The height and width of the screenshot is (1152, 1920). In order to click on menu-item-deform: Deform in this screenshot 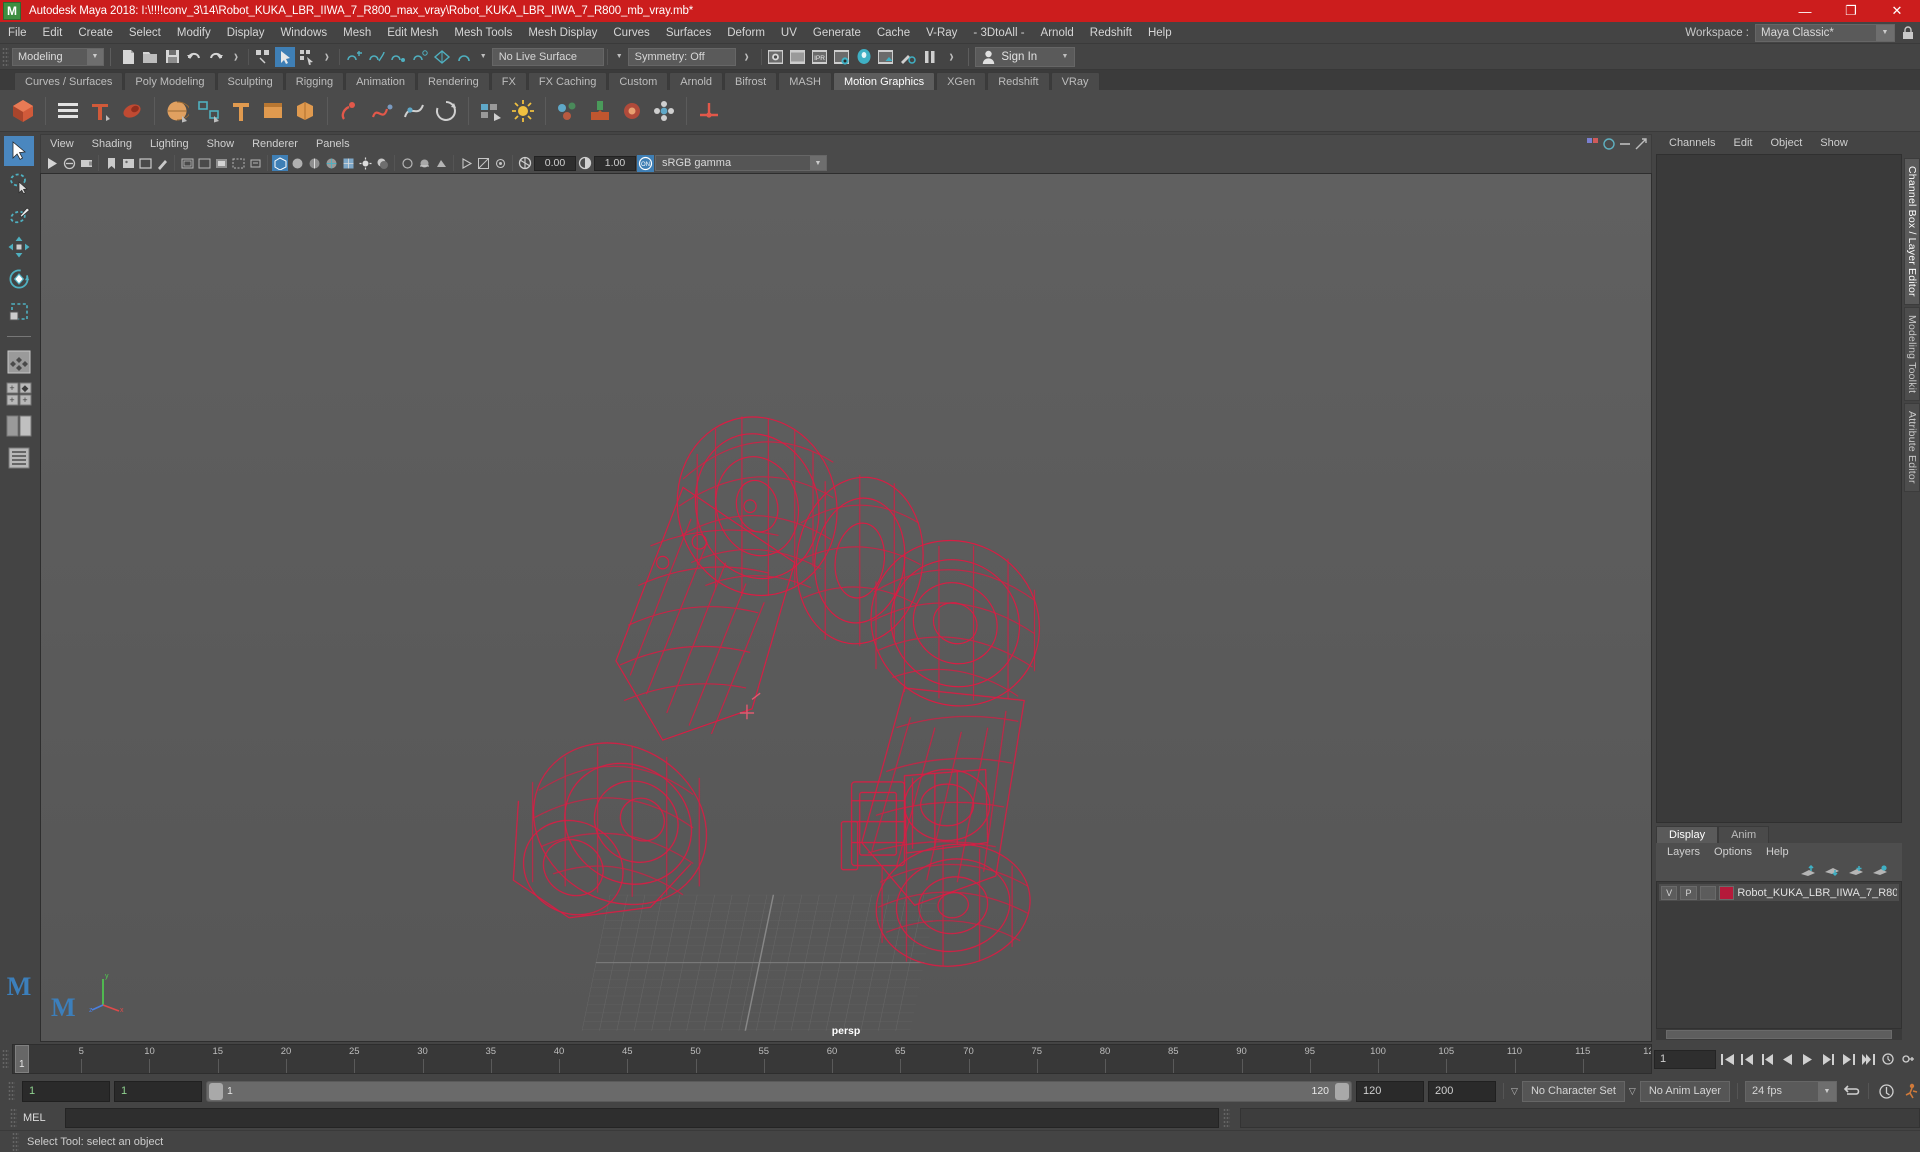, I will do `click(746, 33)`.